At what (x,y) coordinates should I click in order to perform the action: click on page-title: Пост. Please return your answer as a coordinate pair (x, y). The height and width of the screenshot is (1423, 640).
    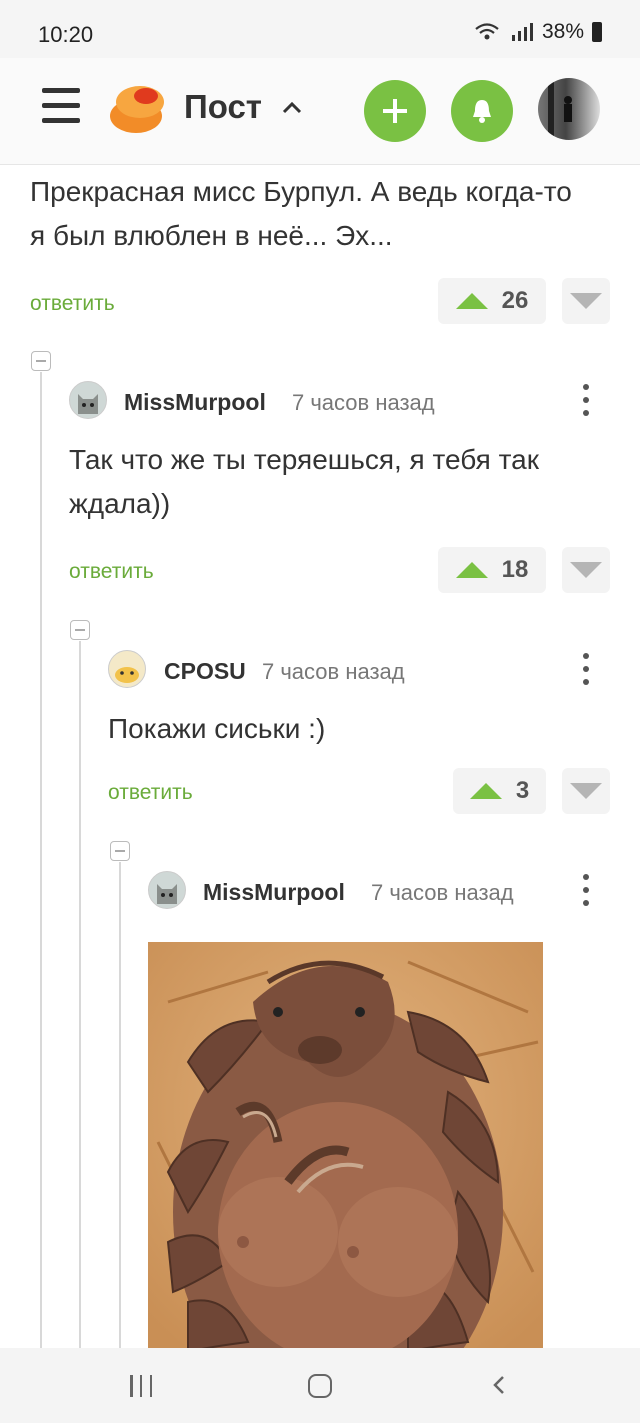
    Looking at the image, I should click on (223, 107).